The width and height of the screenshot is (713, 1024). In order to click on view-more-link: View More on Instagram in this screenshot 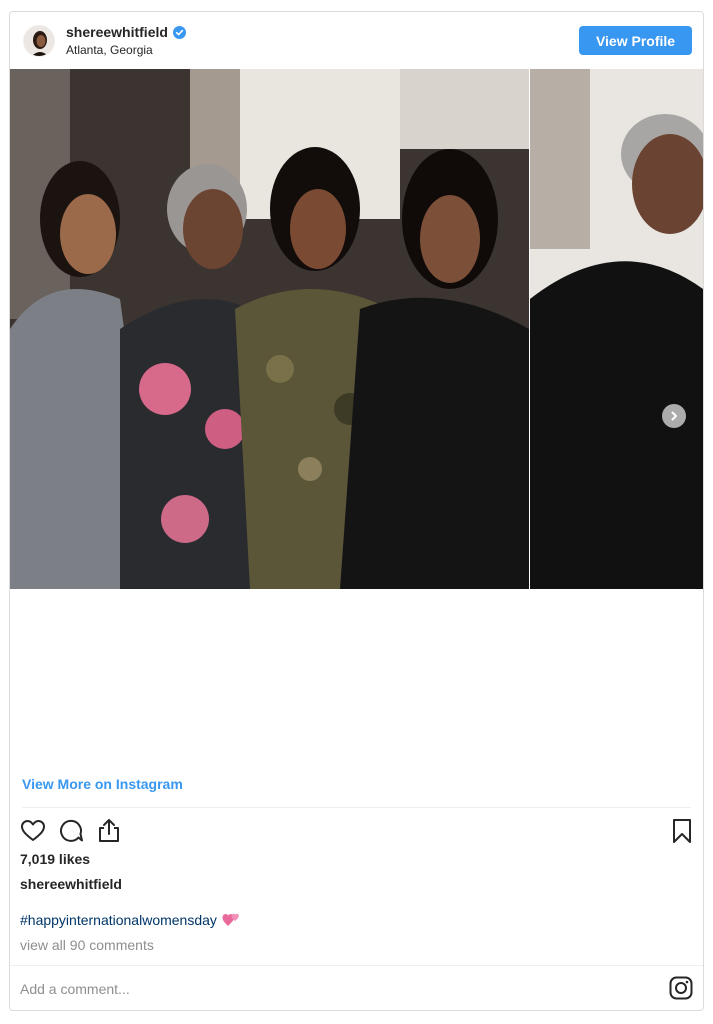, I will do `click(102, 784)`.